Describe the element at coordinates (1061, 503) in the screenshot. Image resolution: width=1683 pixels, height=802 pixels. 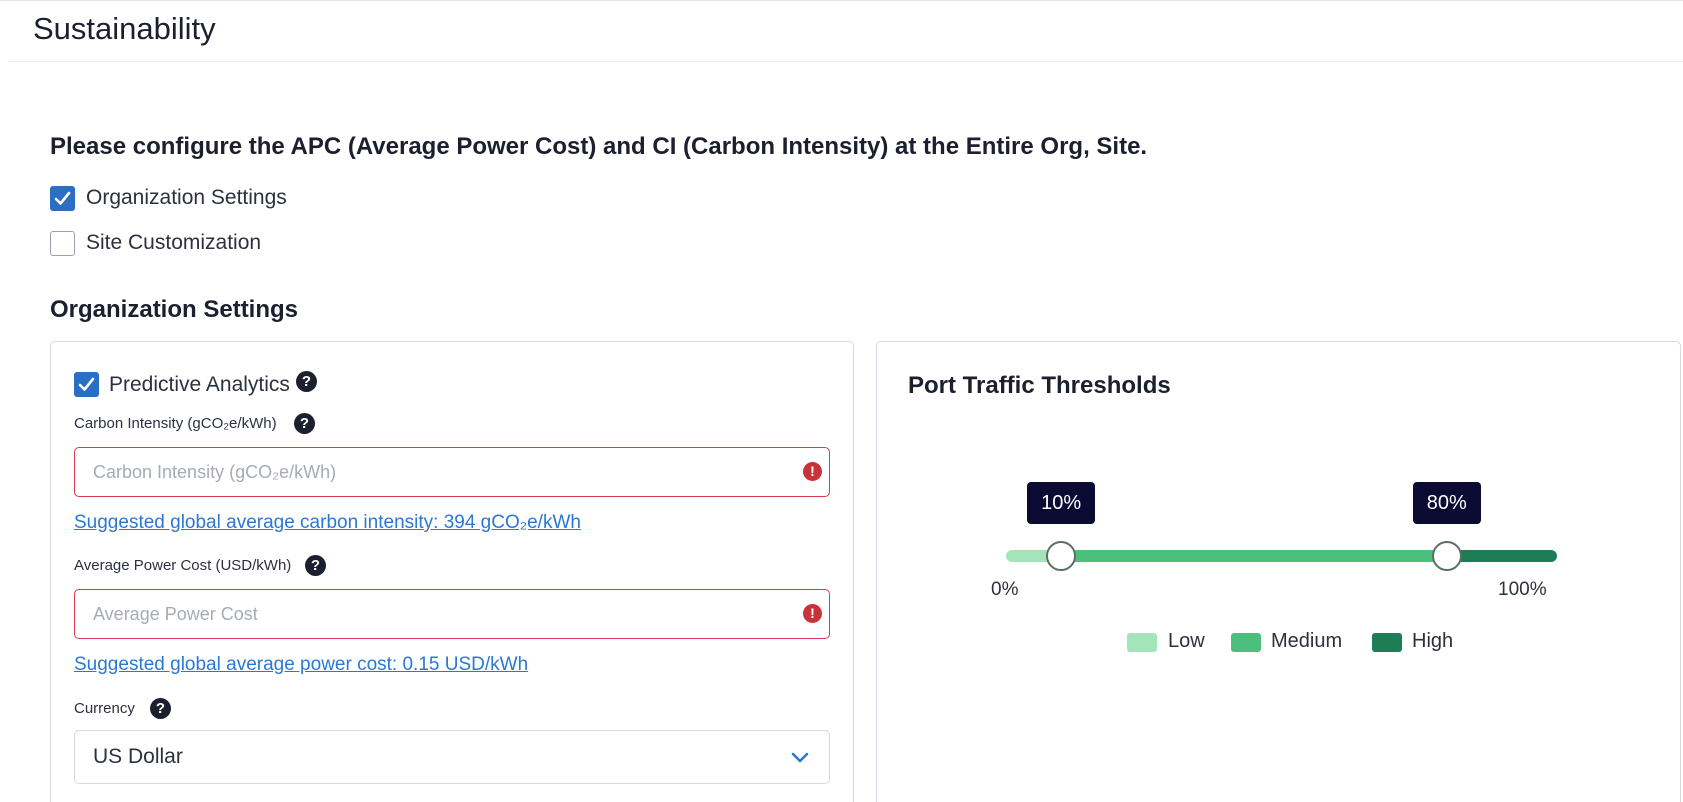
I see `low-threshold-badge: 10%` at that location.